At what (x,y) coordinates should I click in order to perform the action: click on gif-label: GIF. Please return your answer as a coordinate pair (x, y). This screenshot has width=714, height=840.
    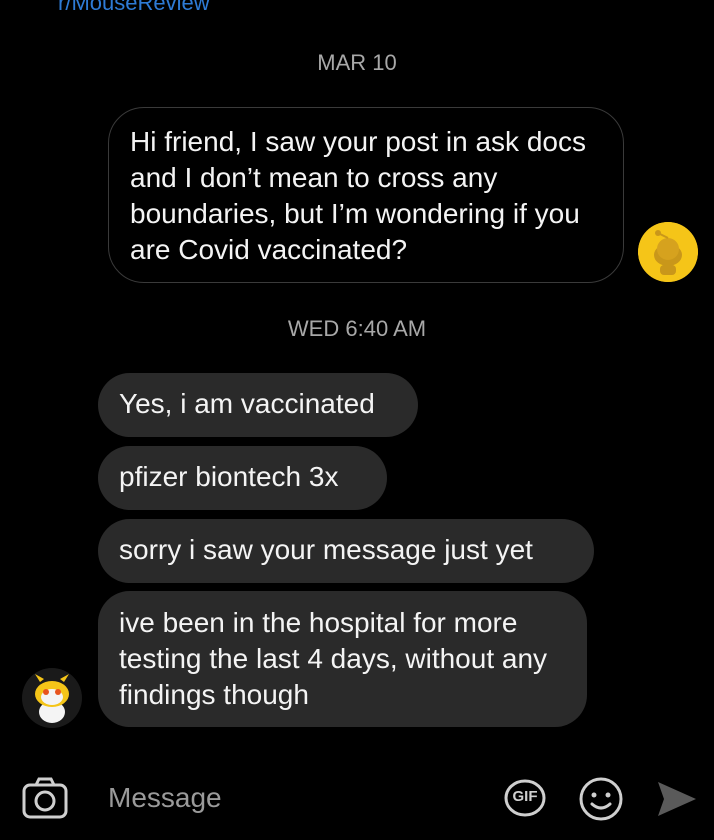
    Looking at the image, I should click on (525, 796).